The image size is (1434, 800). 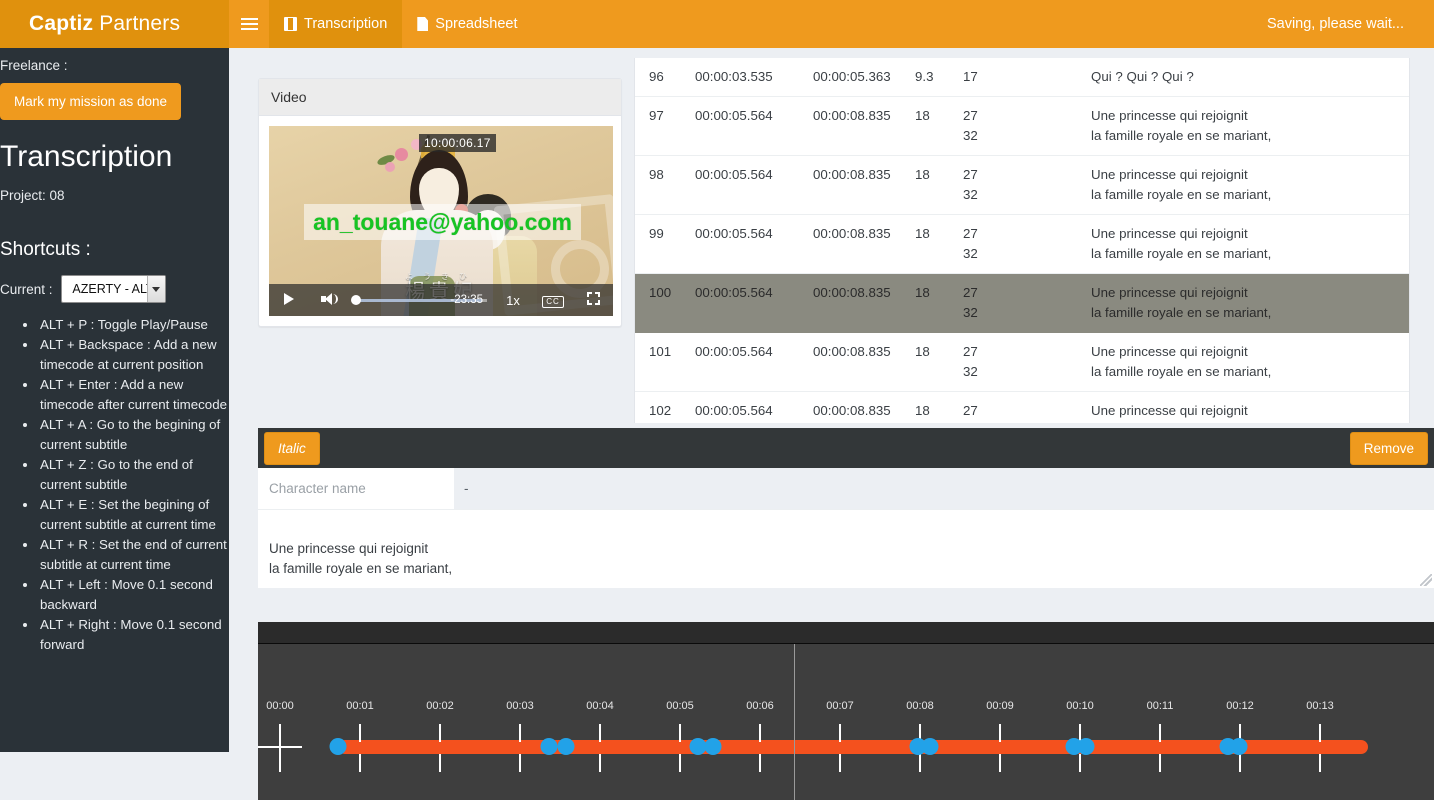 I want to click on character-value: -, so click(x=944, y=488).